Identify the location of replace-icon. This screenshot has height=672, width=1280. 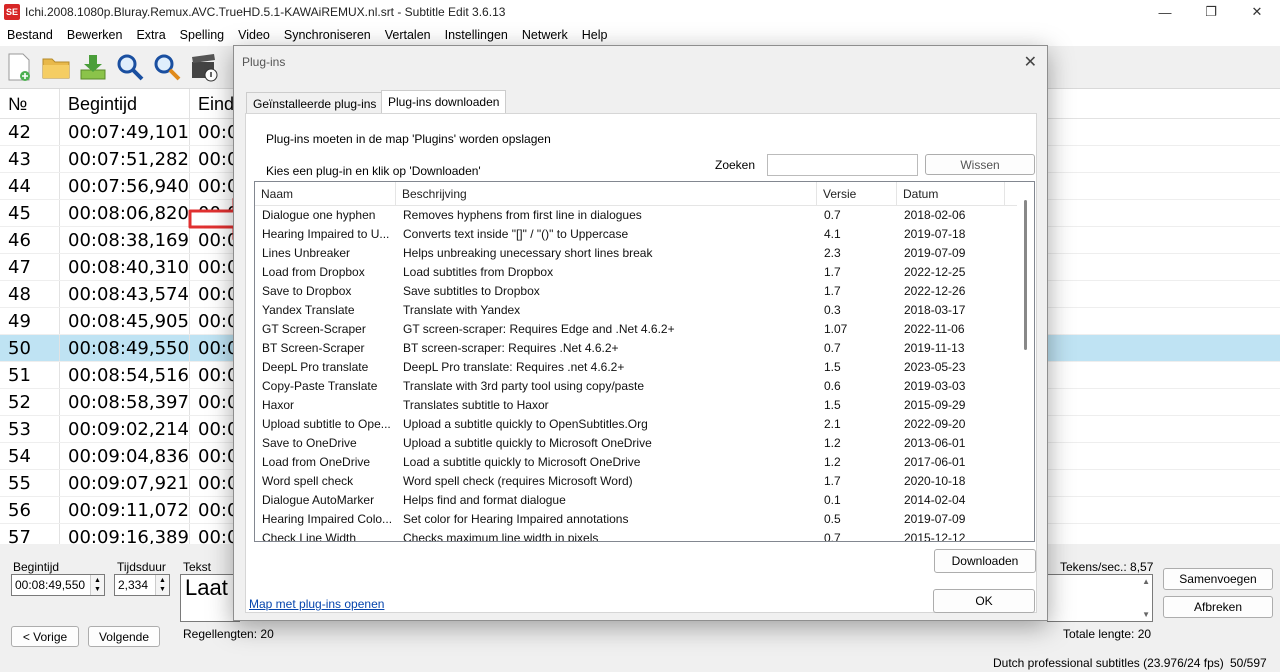
(167, 67).